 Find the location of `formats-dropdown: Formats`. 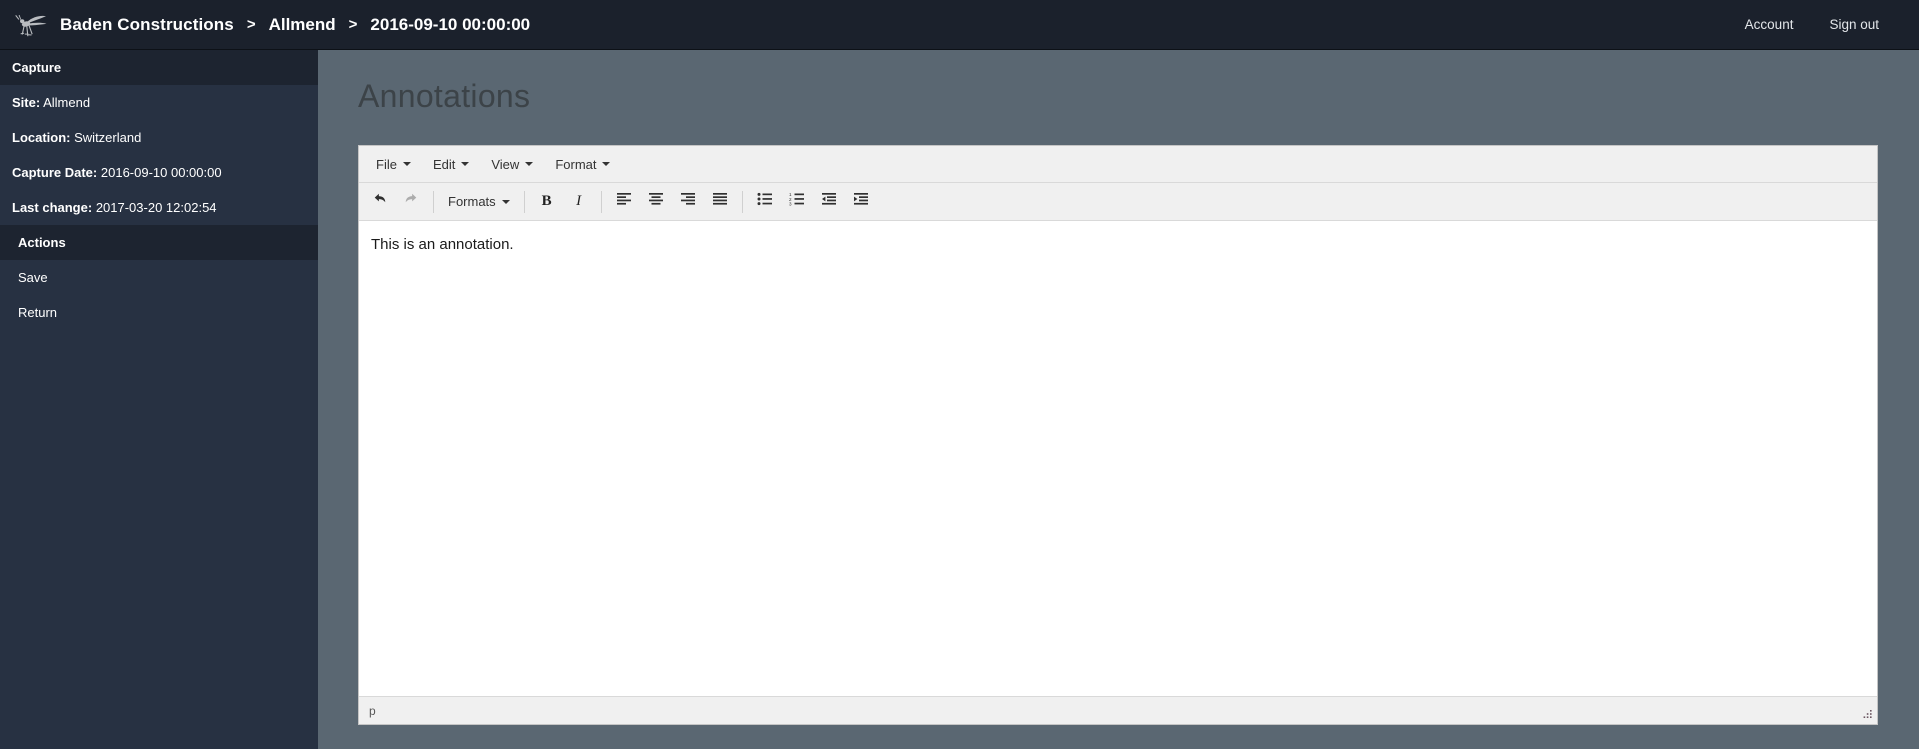

formats-dropdown: Formats is located at coordinates (479, 201).